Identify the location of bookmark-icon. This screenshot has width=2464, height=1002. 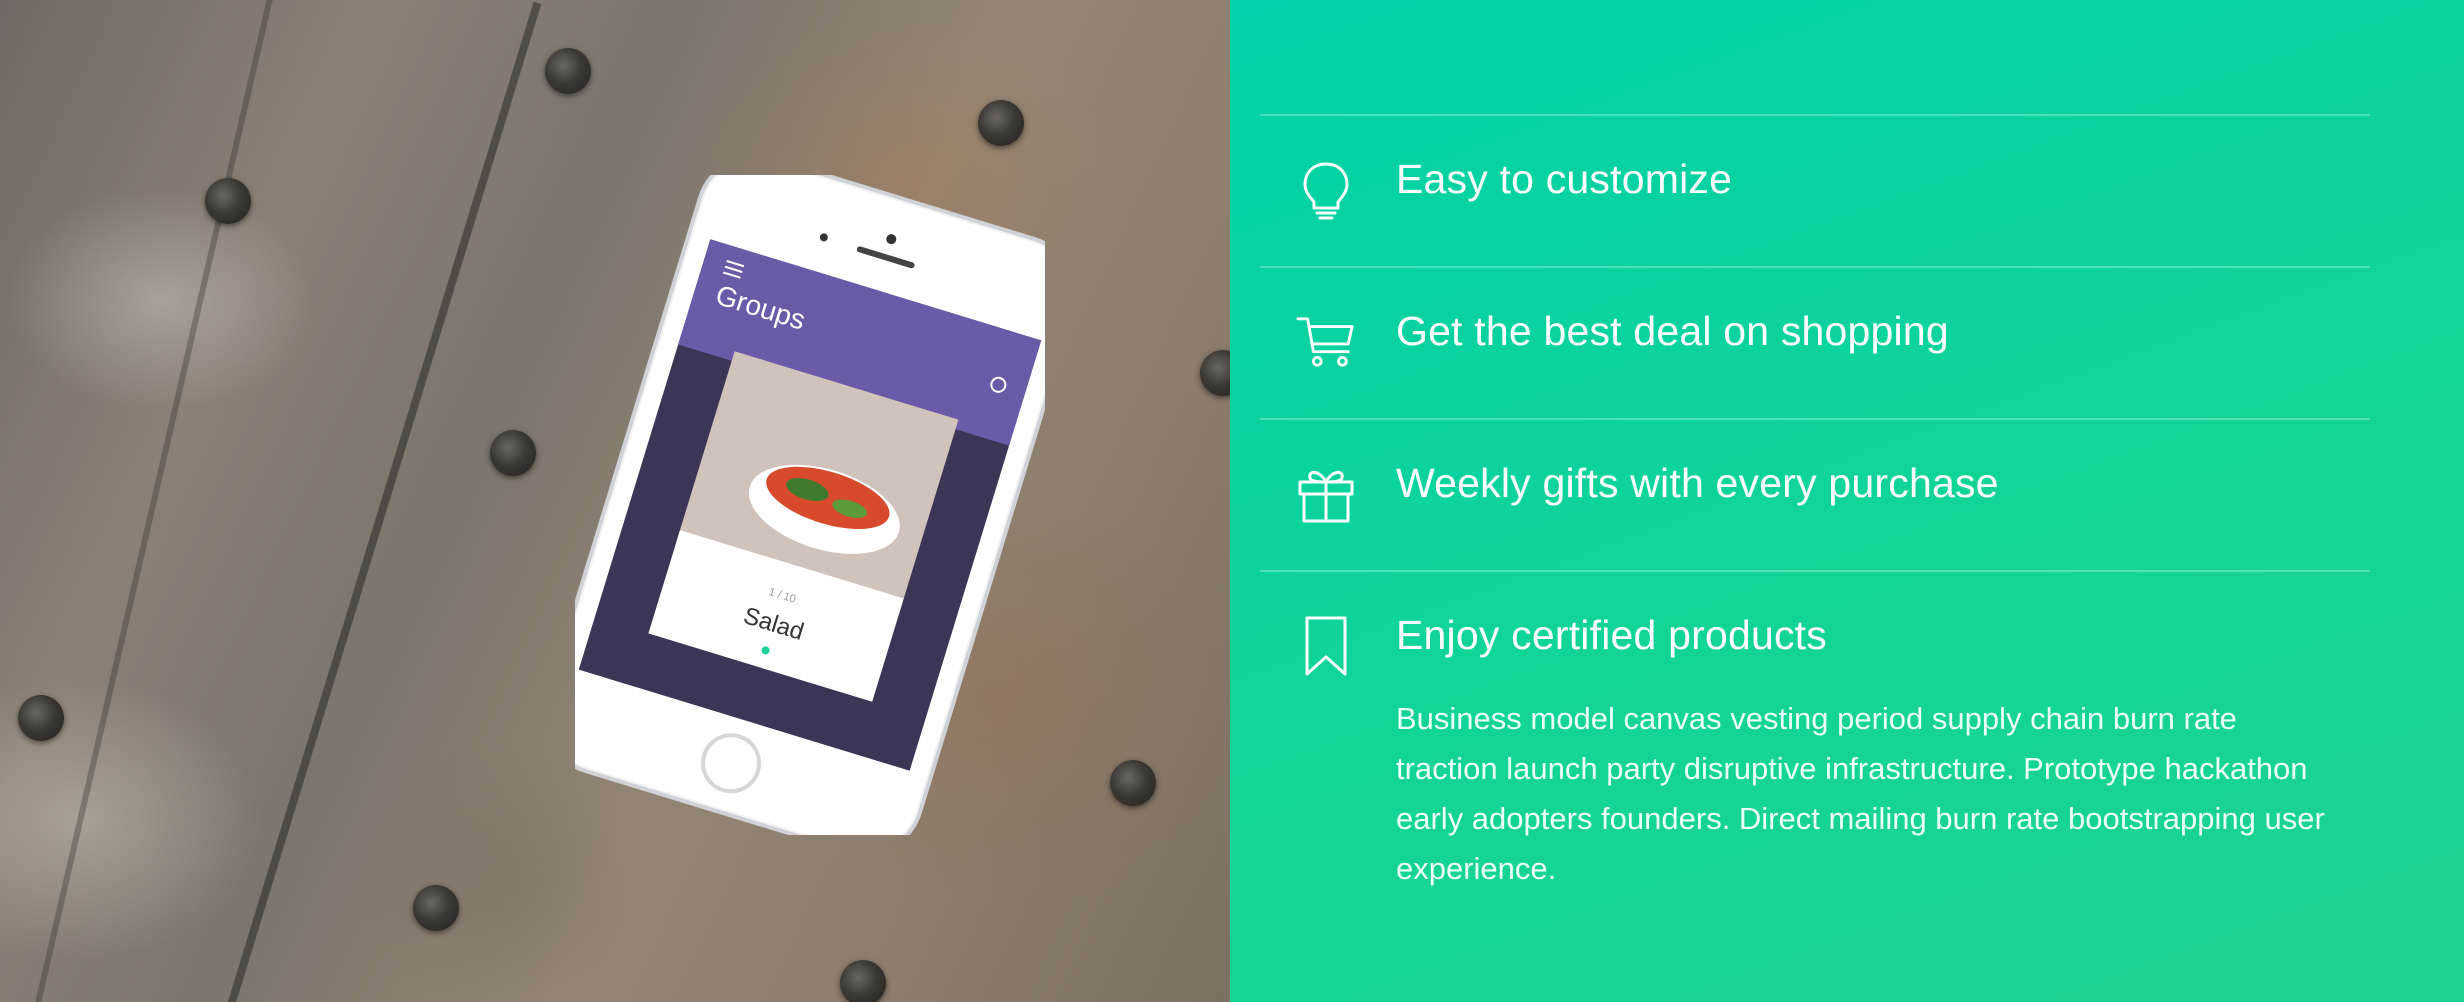
(1326, 646).